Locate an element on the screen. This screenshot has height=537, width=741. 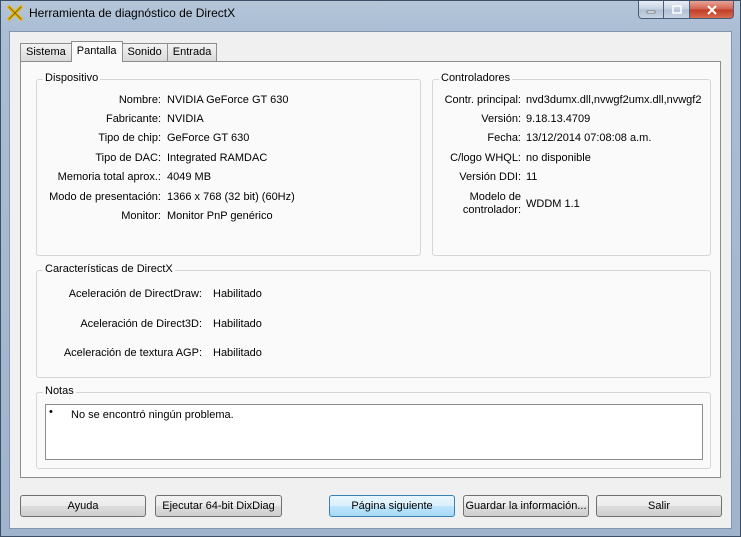
driver-whql-value: no disponible is located at coordinates (558, 158).